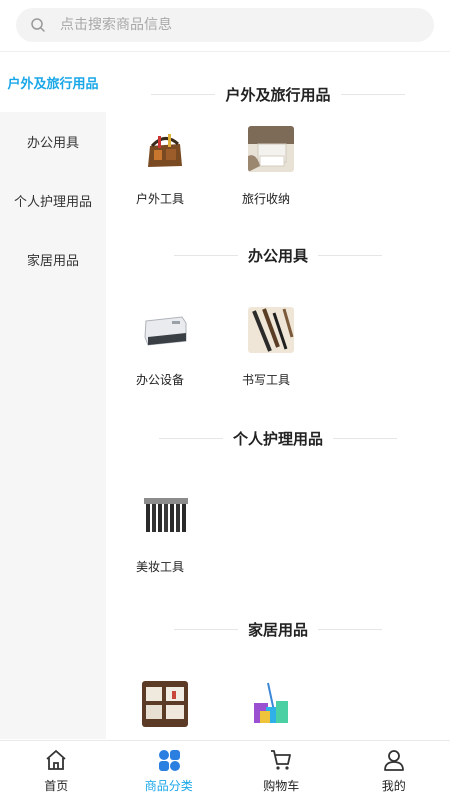 Image resolution: width=450 pixels, height=800 pixels. I want to click on home-icon, so click(56, 760).